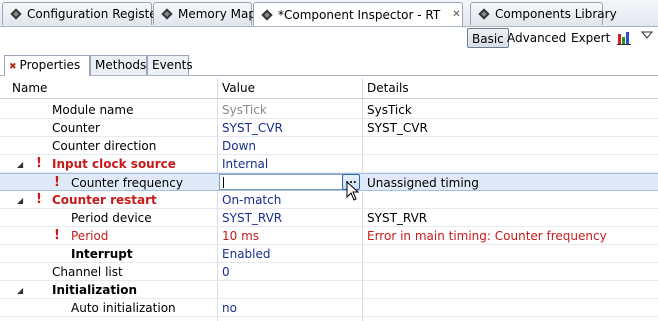 This screenshot has width=658, height=321. I want to click on column-header-value: Value, so click(238, 88).